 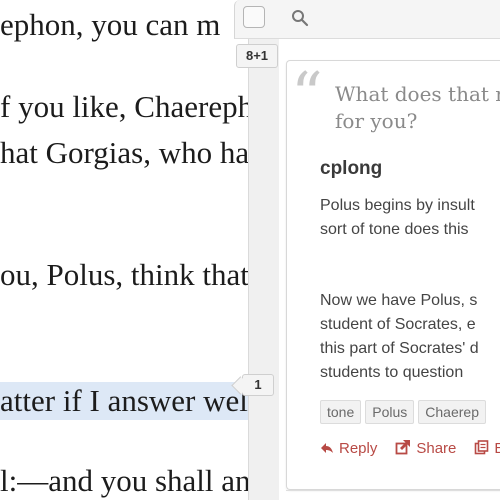 What do you see at coordinates (258, 385) in the screenshot?
I see `line-annotation-badge: 1` at bounding box center [258, 385].